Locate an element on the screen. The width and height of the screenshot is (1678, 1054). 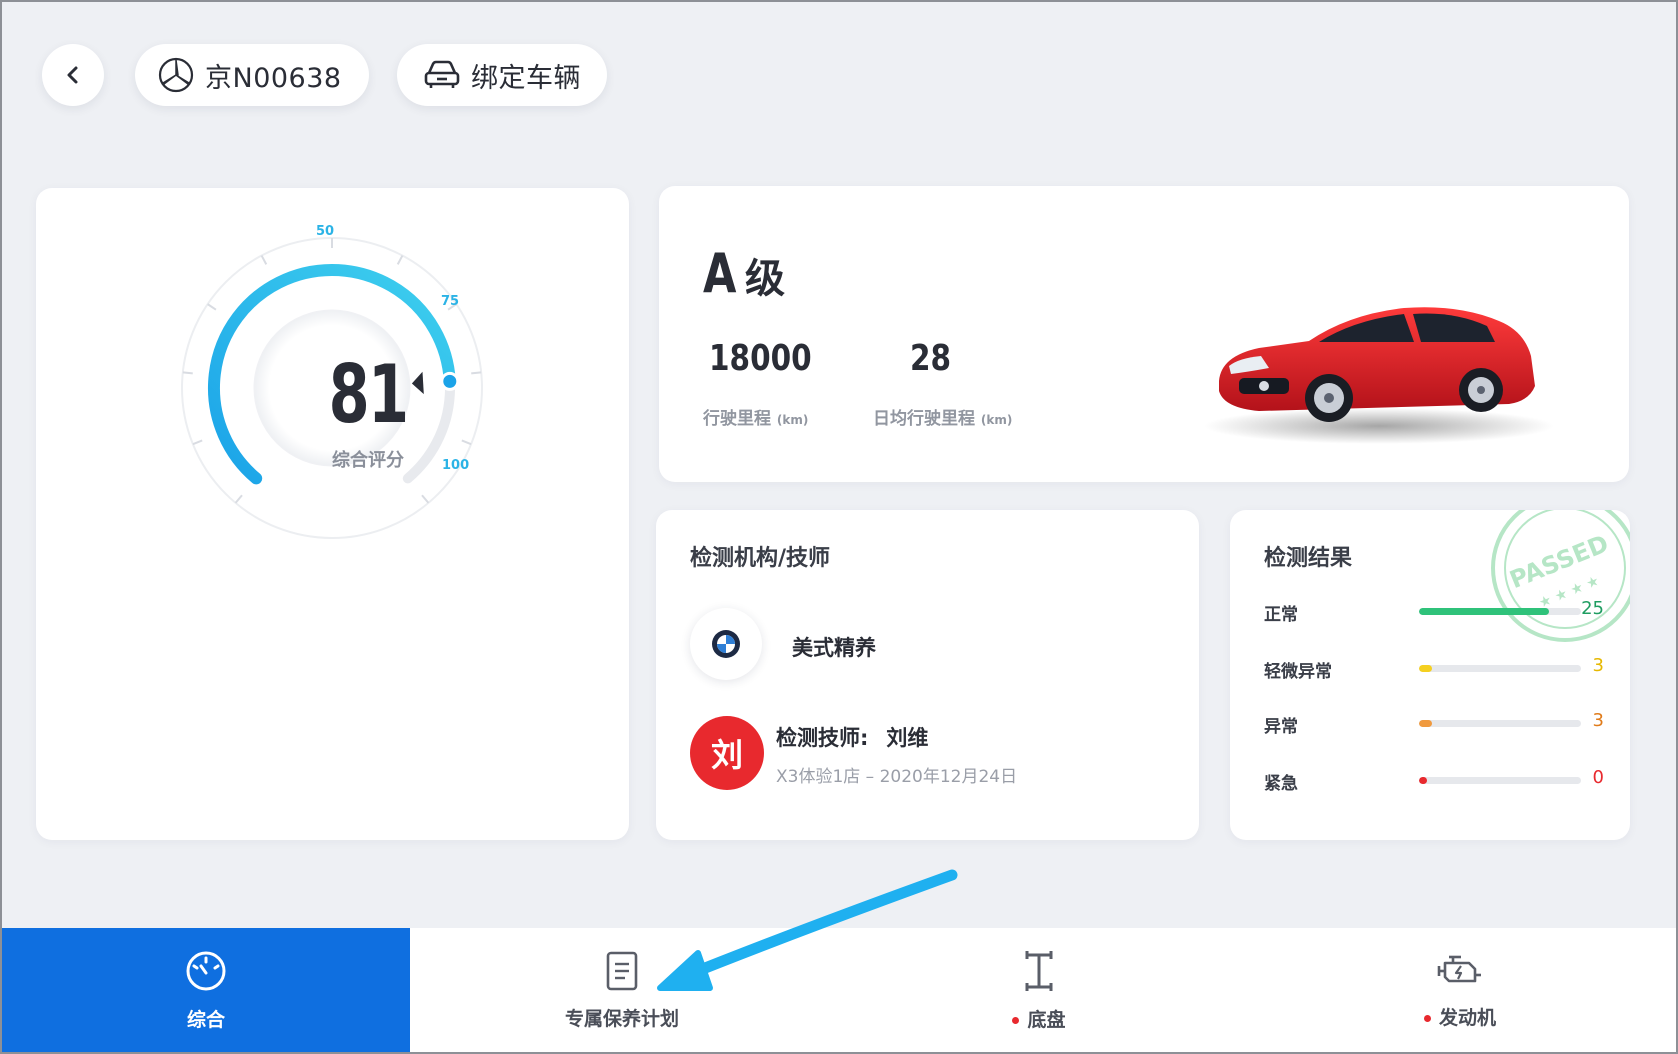
tab-overview: 综合 is located at coordinates (206, 990).